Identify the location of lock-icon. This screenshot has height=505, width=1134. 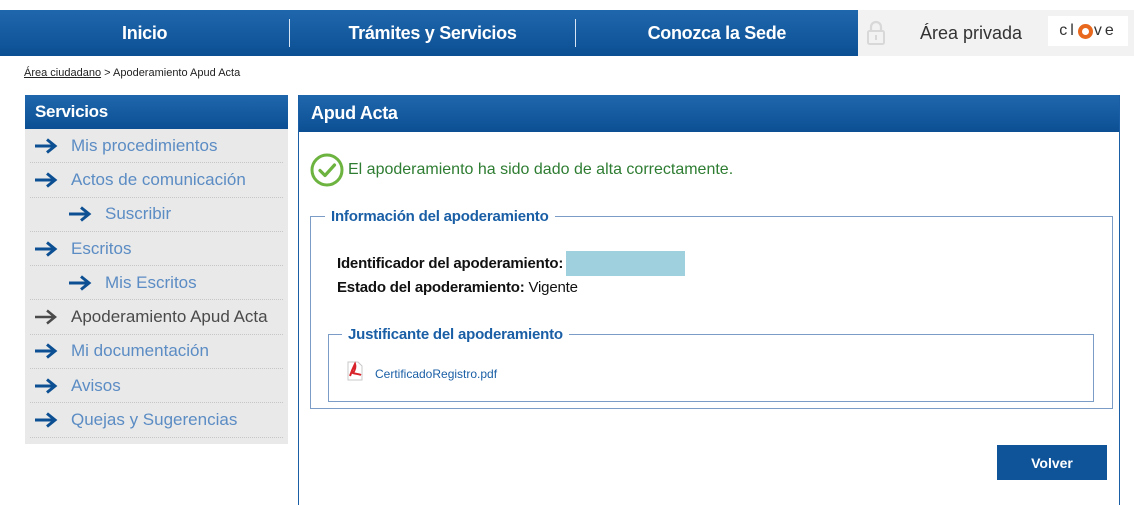
(876, 33).